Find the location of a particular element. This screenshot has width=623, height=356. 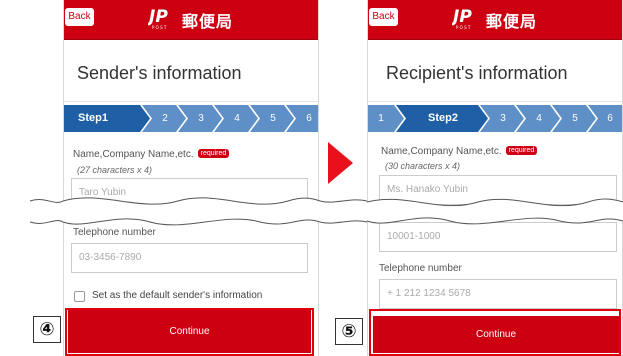

next-arrow-icon is located at coordinates (340, 163).